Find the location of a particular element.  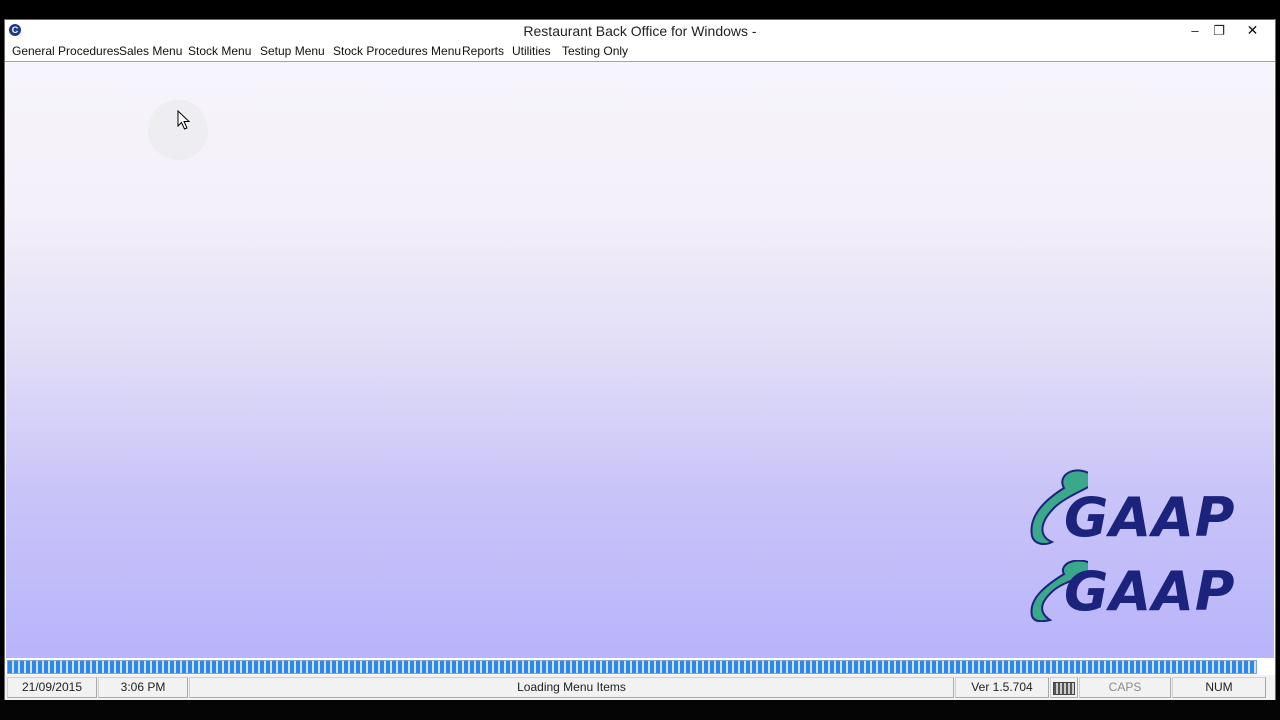

restore-icon: ❐ is located at coordinates (1219, 30).